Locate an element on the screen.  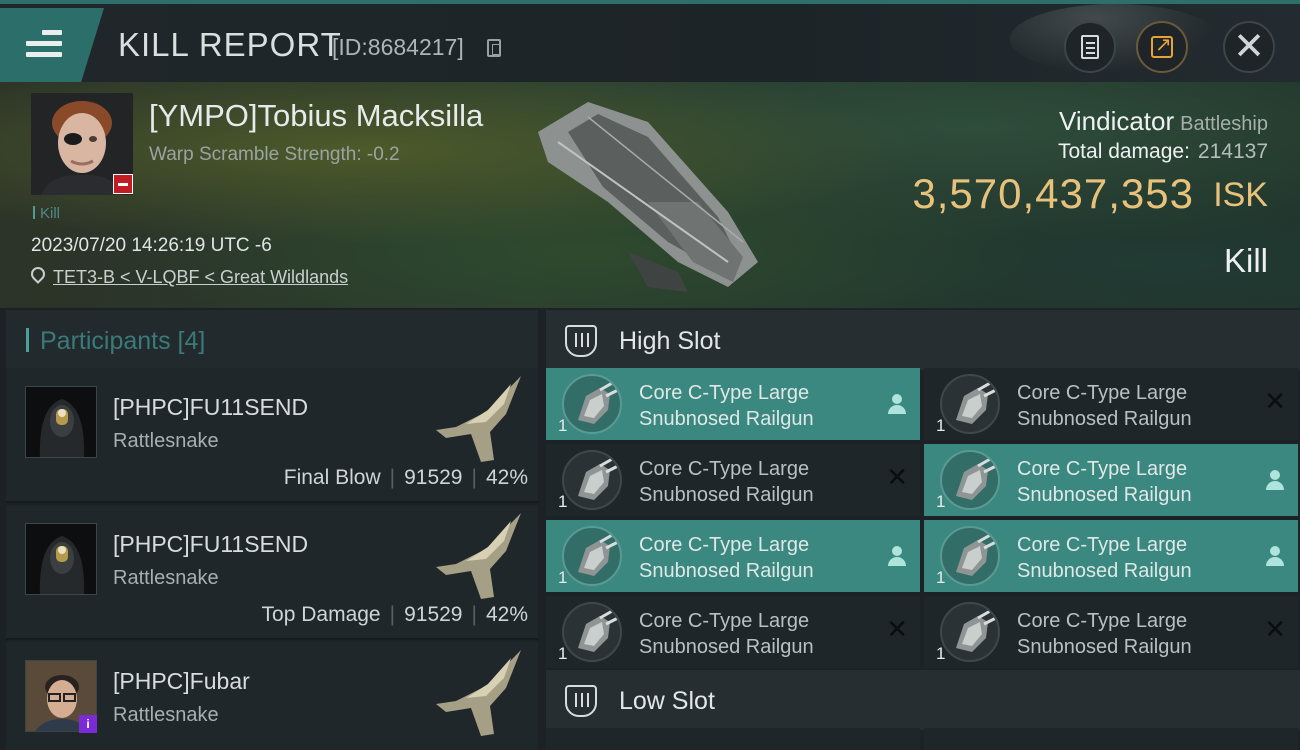
warp-scramble-strength: Warp Scramble Strength: -0.2 is located at coordinates (274, 154).